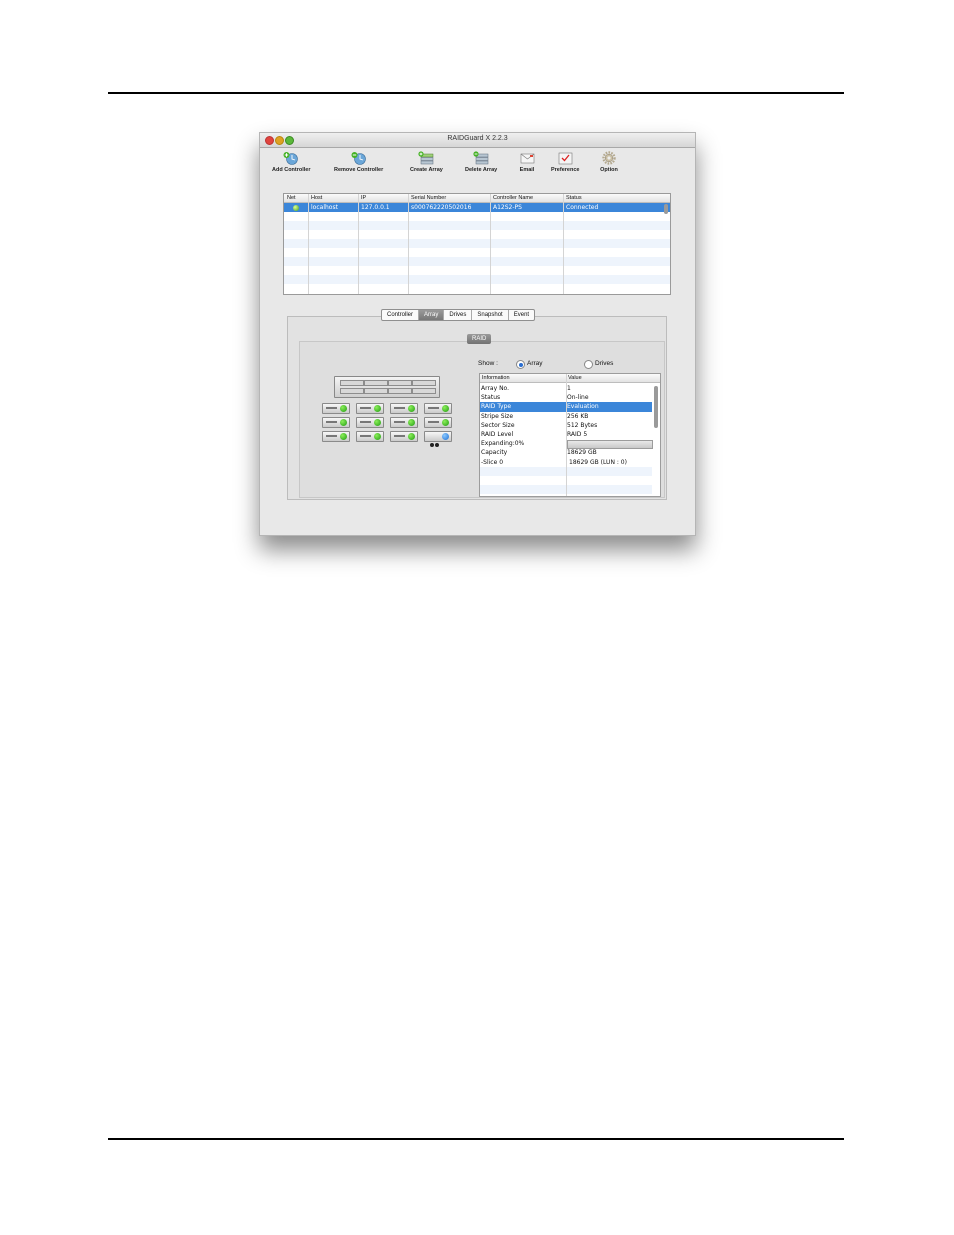  Describe the element at coordinates (438, 439) in the screenshot. I see `spare-drive-icon` at that location.